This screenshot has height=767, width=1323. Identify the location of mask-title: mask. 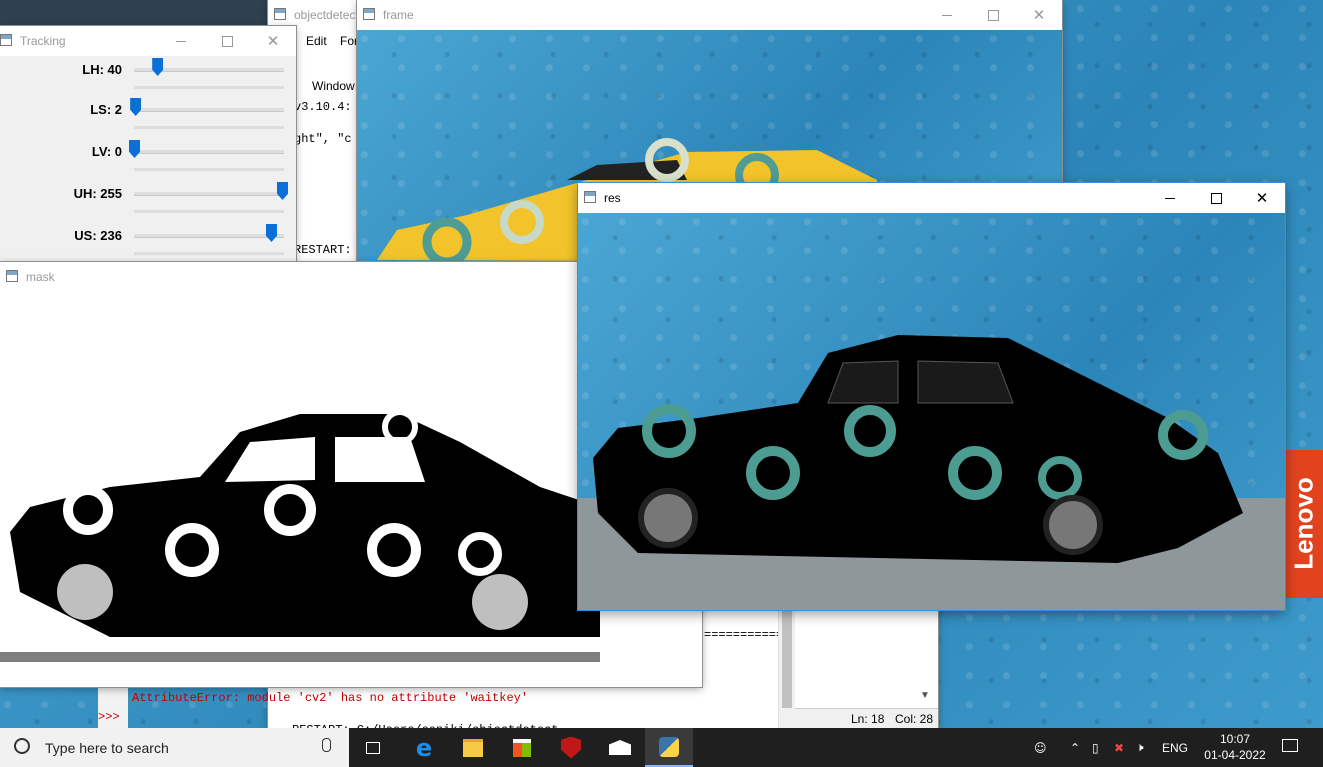
(40, 277).